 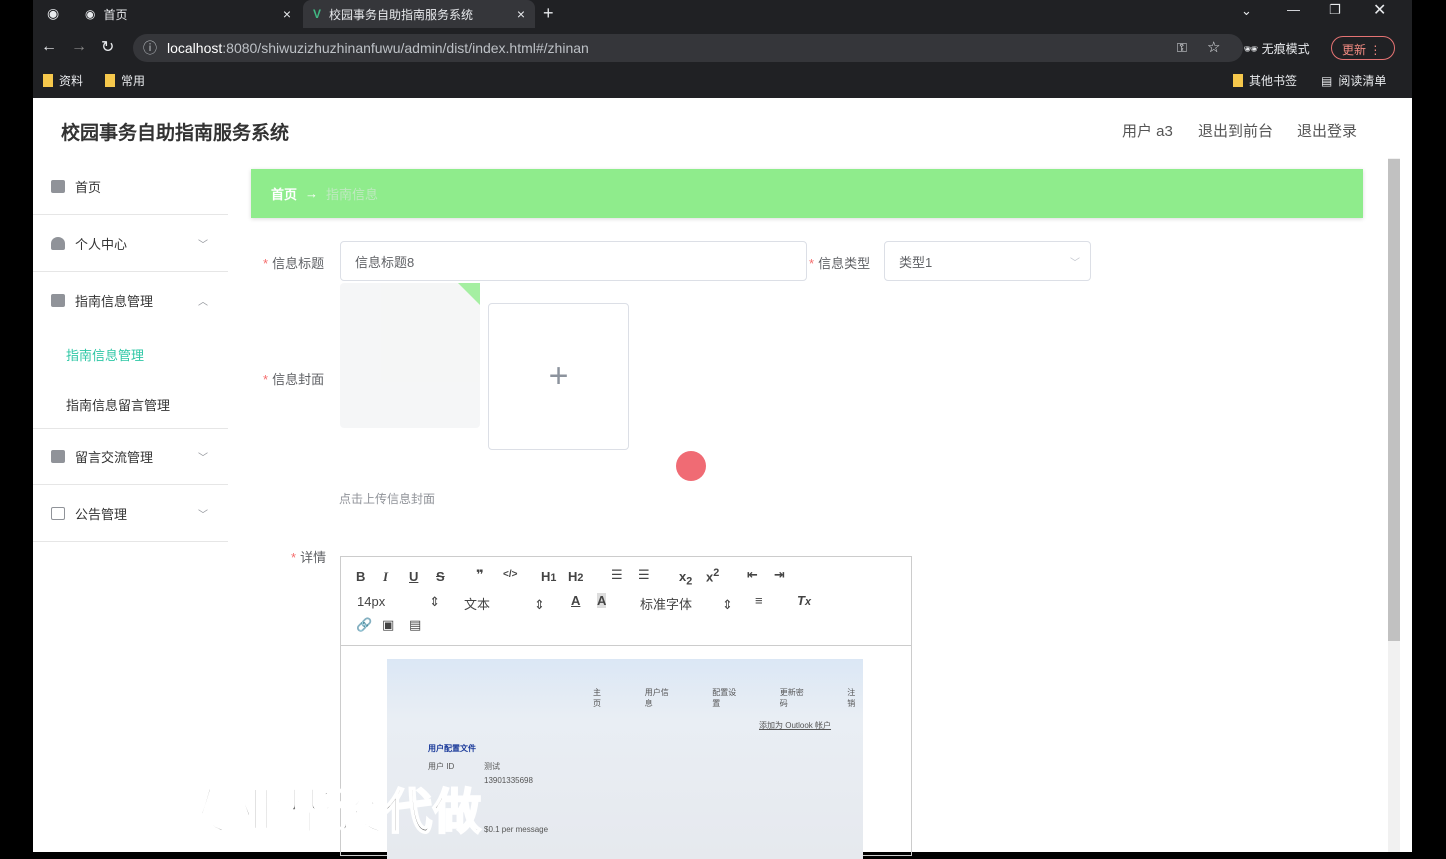 I want to click on block-format-select: 文本 ⇕, so click(x=504, y=603).